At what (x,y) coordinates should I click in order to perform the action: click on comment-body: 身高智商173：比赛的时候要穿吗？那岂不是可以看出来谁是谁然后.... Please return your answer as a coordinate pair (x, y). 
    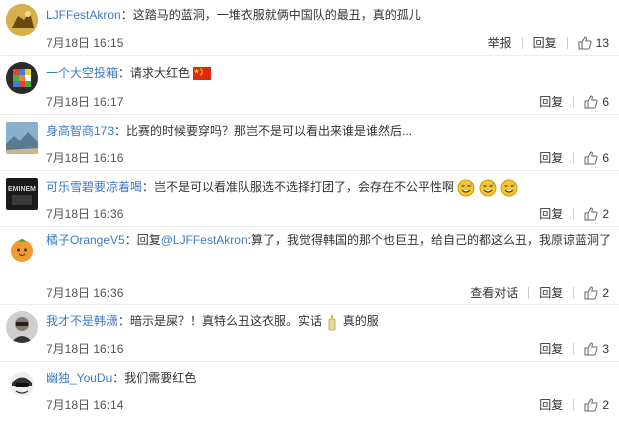
    Looking at the image, I should click on (229, 131).